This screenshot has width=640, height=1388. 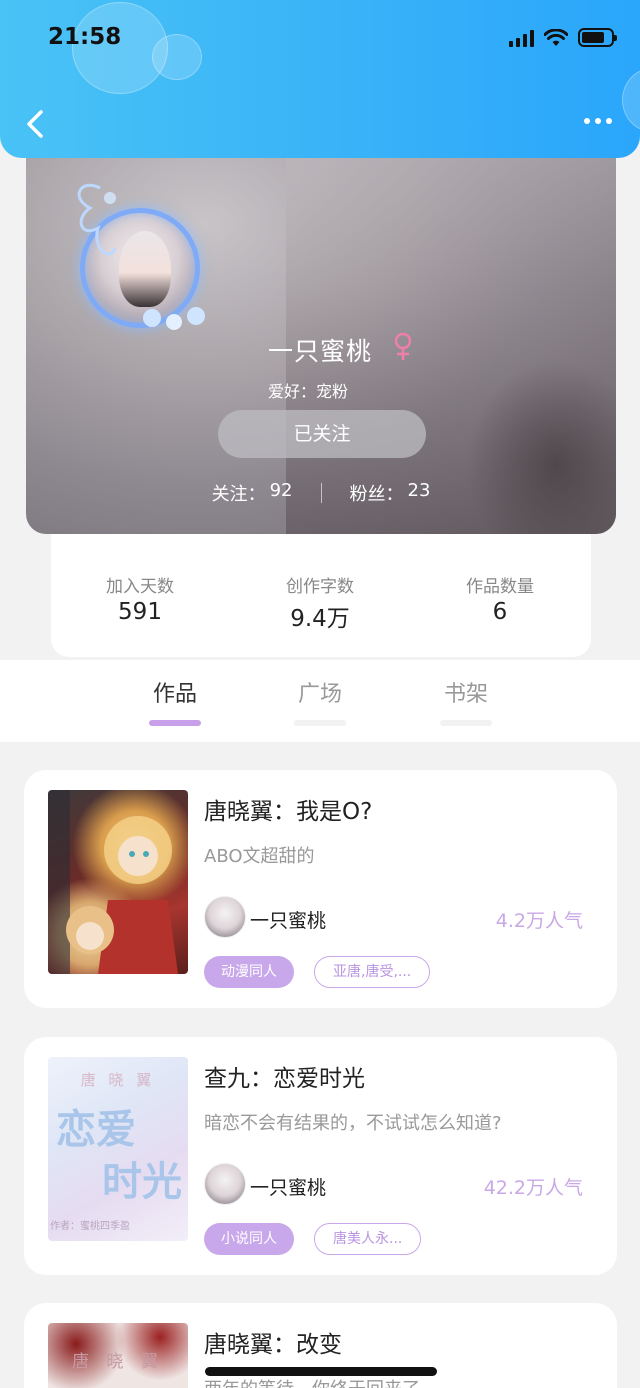 I want to click on female-gender-icon, so click(x=403, y=346).